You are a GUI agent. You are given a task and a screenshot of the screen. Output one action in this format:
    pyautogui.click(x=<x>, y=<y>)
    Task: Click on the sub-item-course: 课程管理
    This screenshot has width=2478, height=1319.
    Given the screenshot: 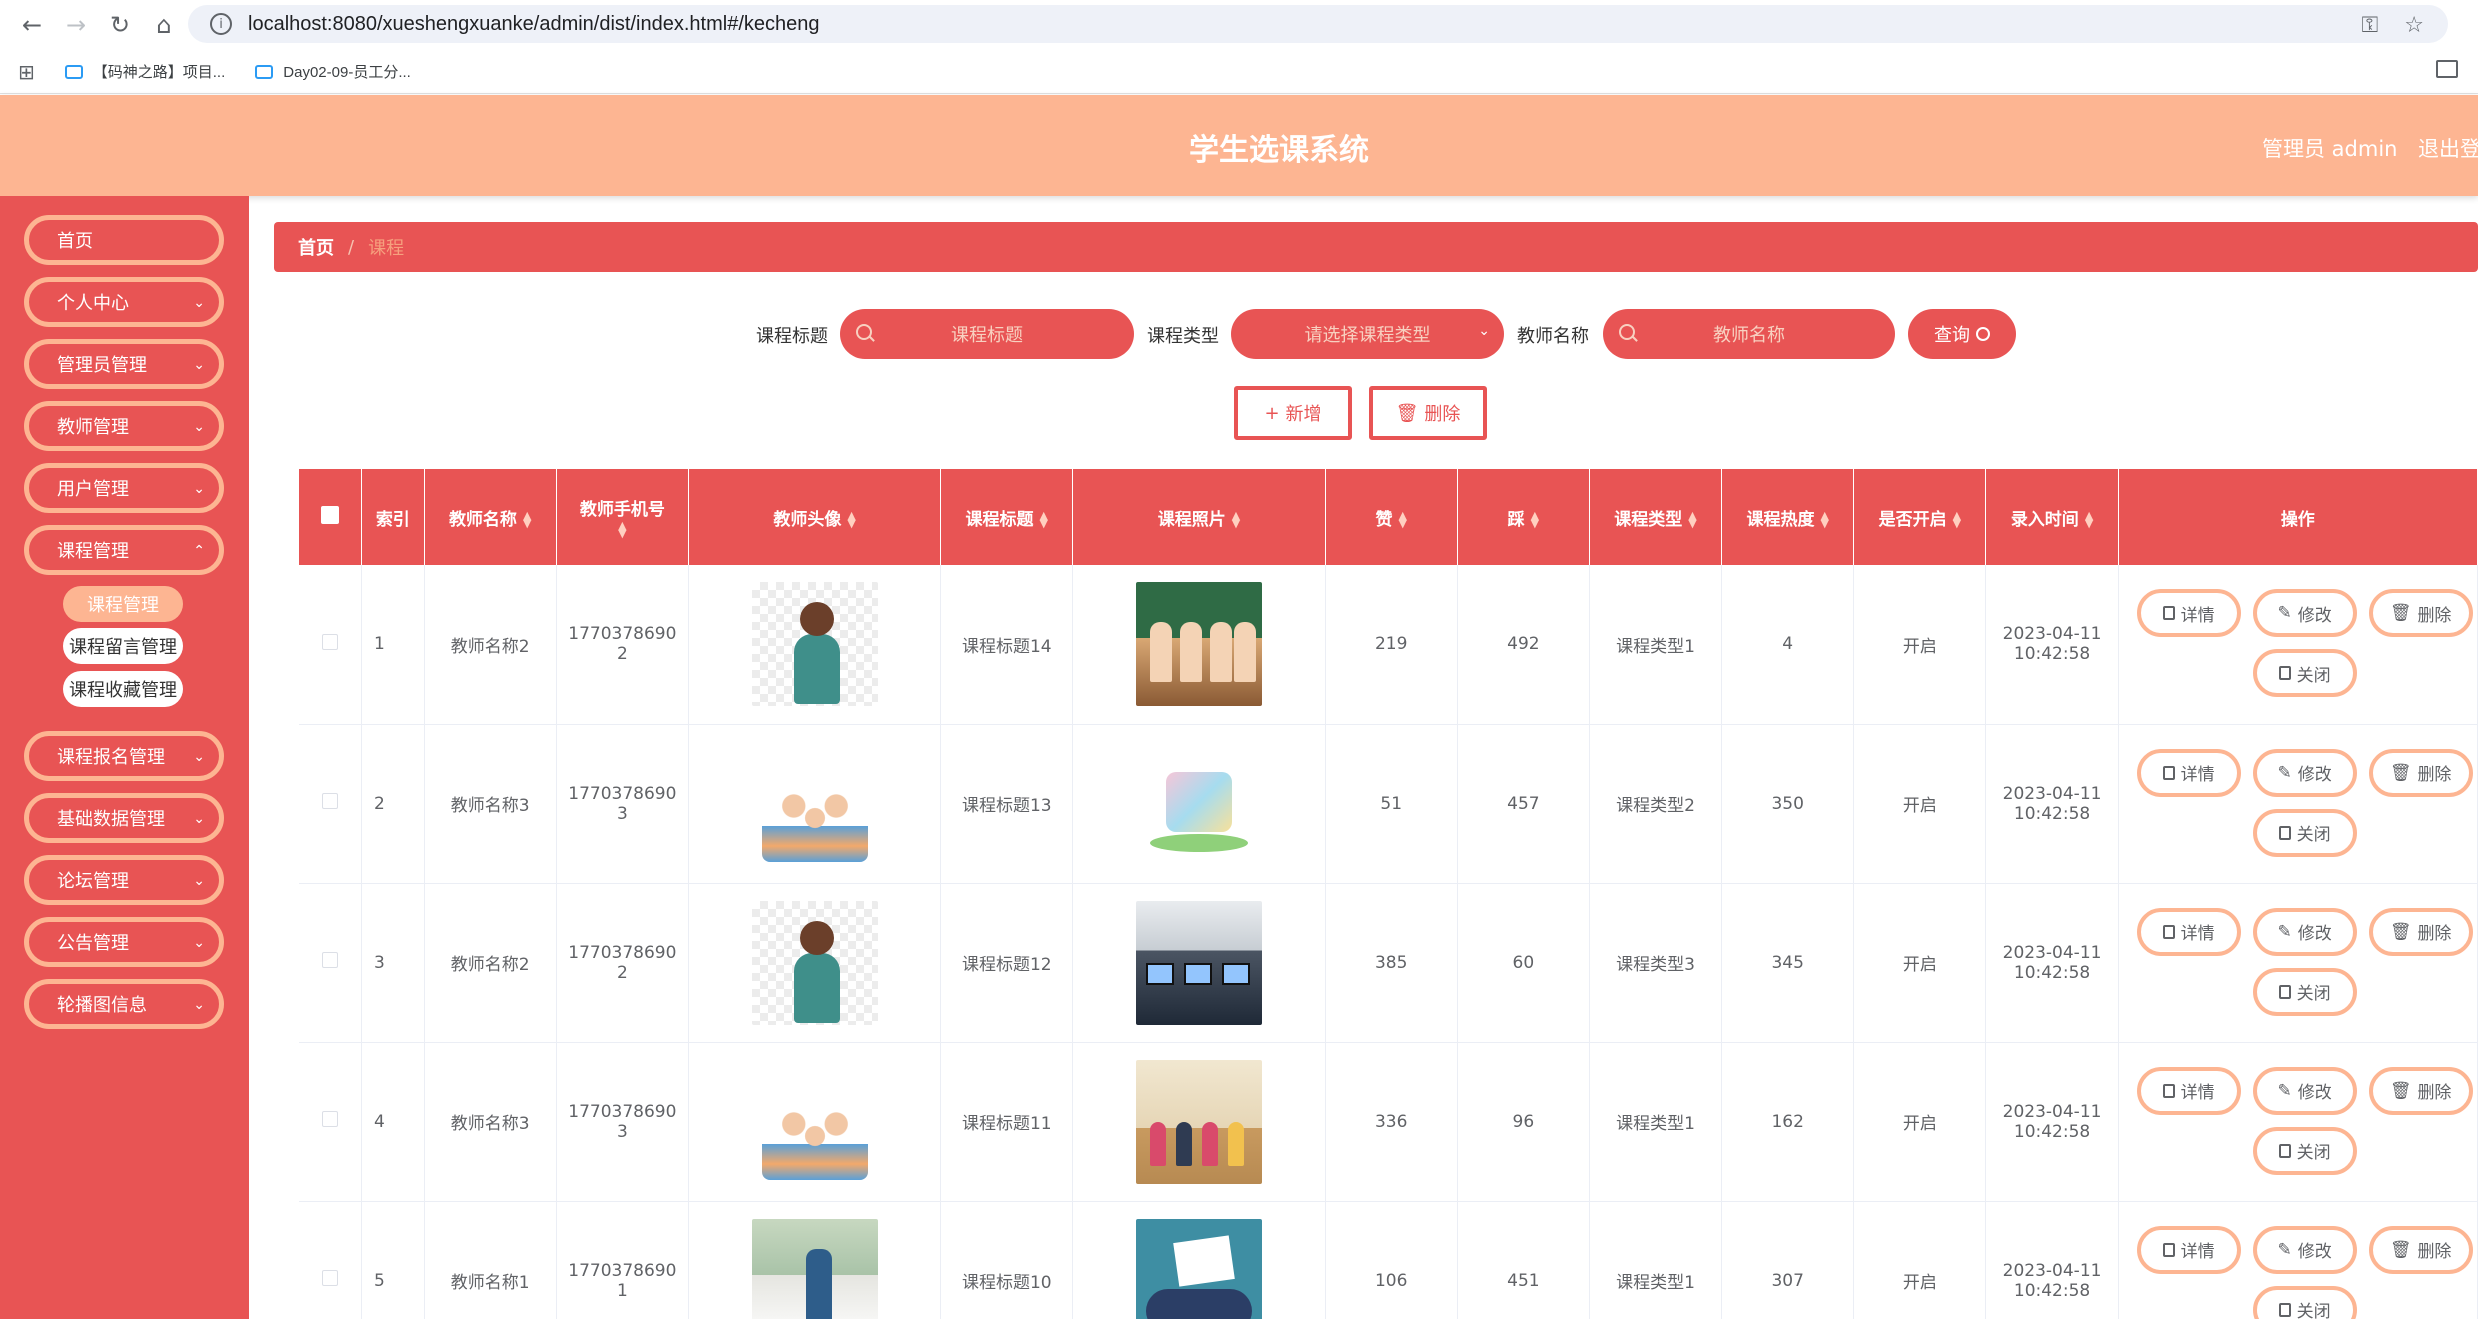 What is the action you would take?
    pyautogui.click(x=123, y=604)
    